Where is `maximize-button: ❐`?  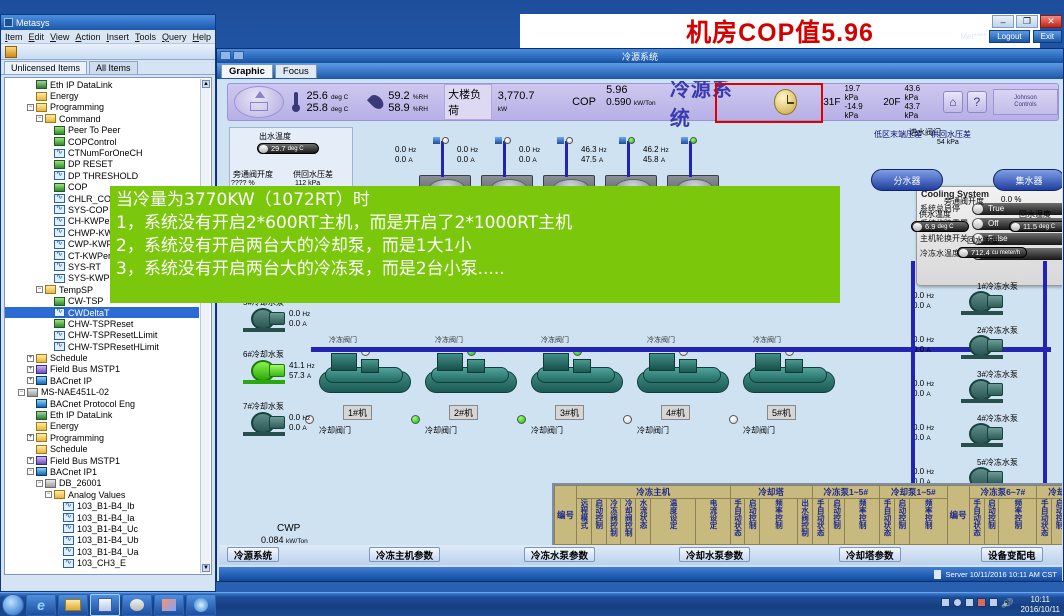
maximize-button: ❐ is located at coordinates (1027, 21).